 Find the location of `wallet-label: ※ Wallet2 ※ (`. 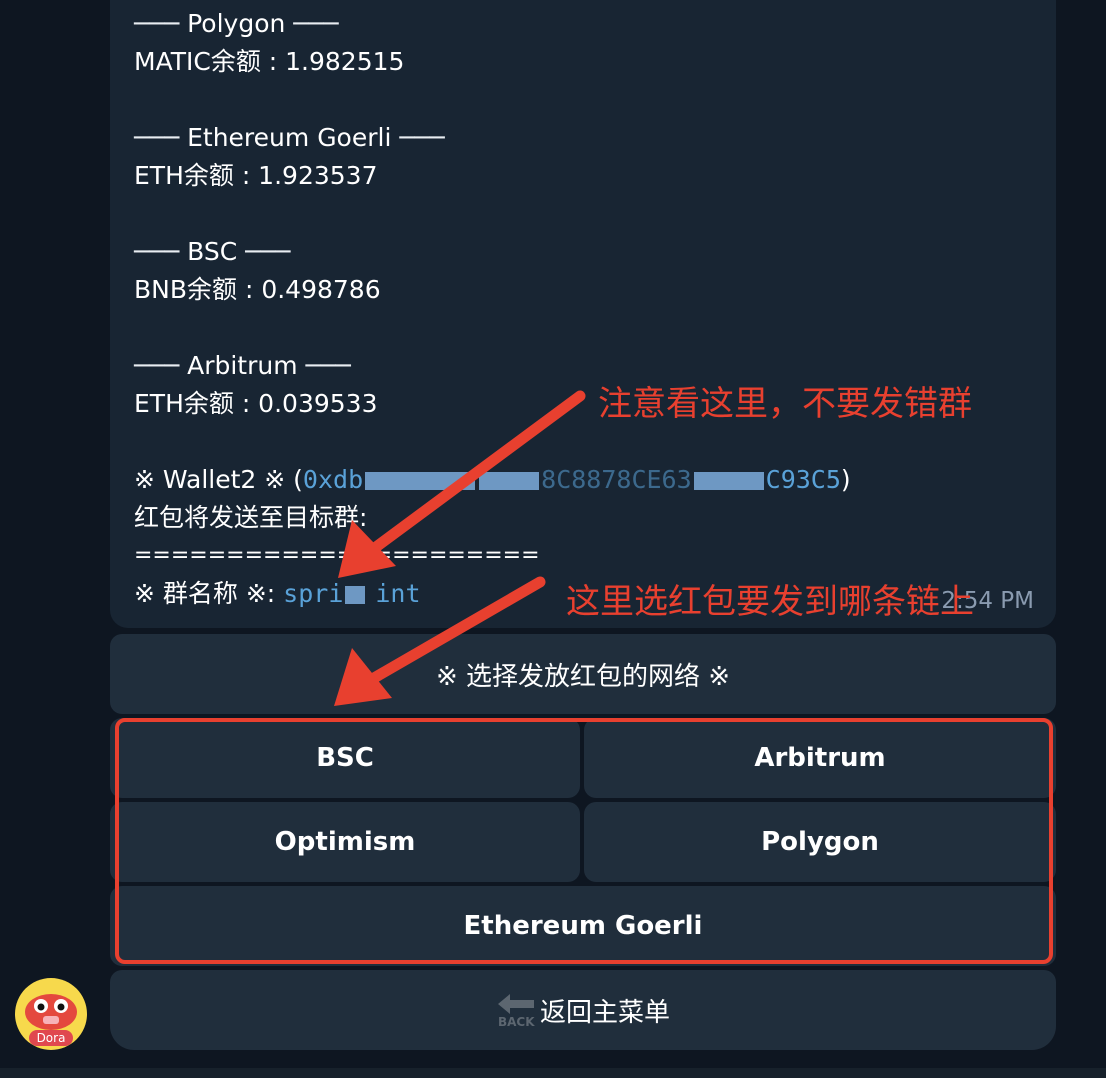

wallet-label: ※ Wallet2 ※ ( is located at coordinates (218, 479).